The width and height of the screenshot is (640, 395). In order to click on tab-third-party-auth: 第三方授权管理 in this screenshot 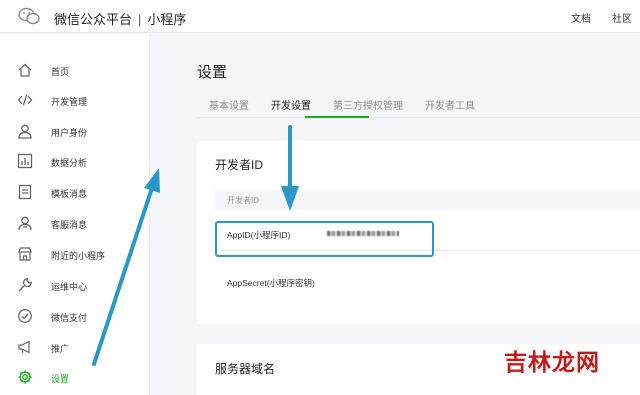, I will do `click(368, 104)`.